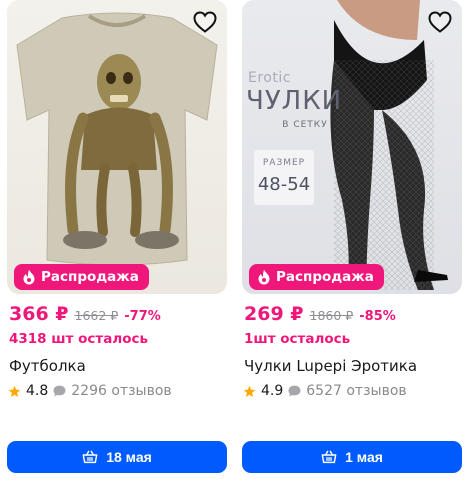  I want to click on current-price: 269 ₽, so click(274, 314).